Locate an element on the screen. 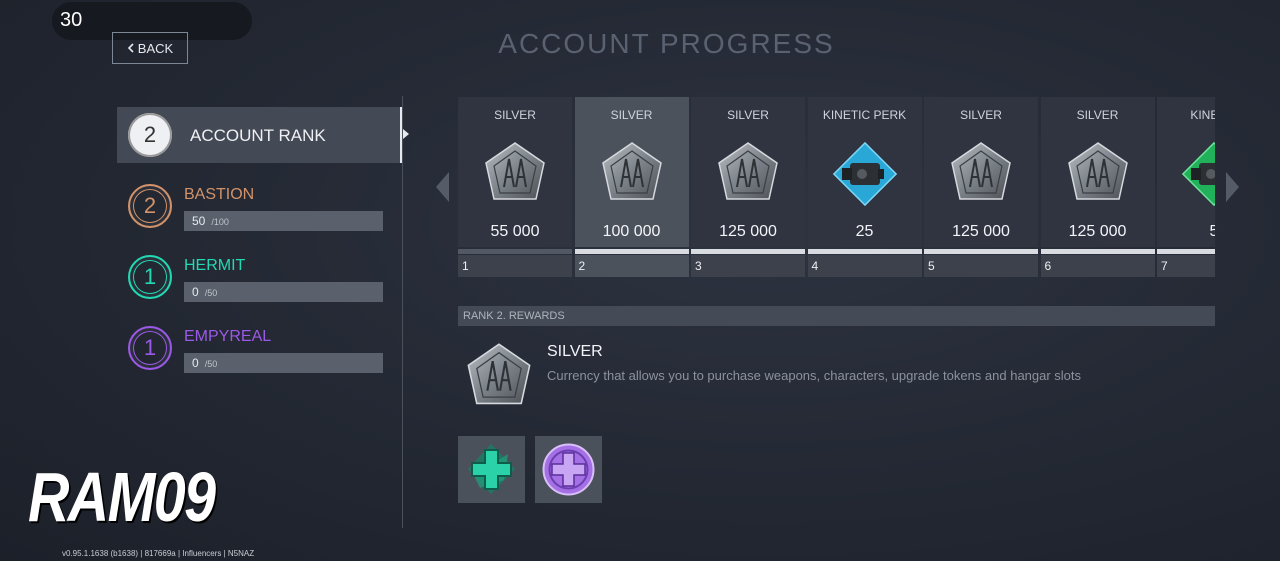  empyreal-boost-slot is located at coordinates (568, 469).